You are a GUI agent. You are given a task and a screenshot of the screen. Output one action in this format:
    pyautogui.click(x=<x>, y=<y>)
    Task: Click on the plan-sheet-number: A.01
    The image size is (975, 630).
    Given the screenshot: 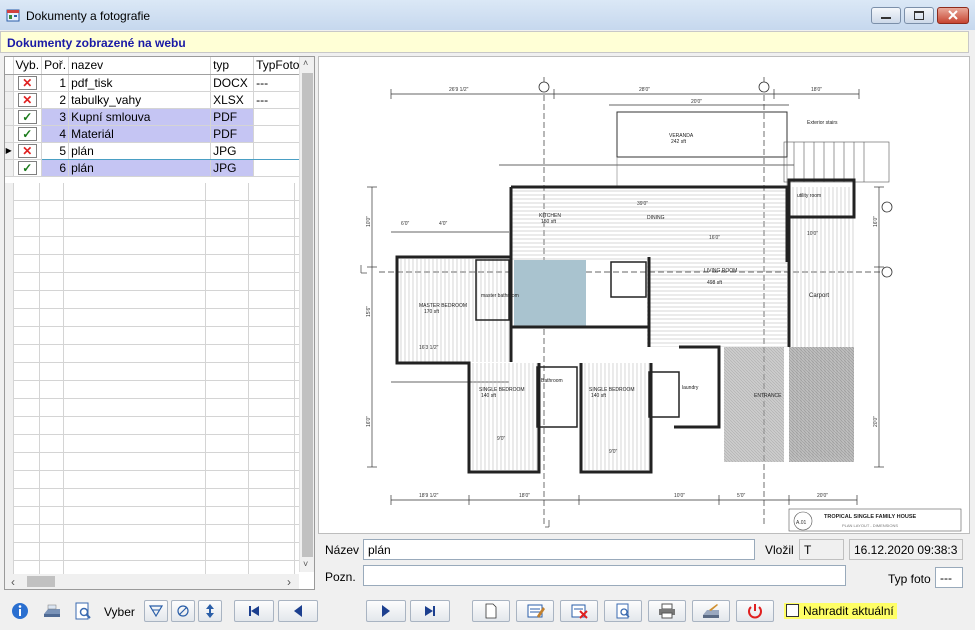 What is the action you would take?
    pyautogui.click(x=801, y=523)
    